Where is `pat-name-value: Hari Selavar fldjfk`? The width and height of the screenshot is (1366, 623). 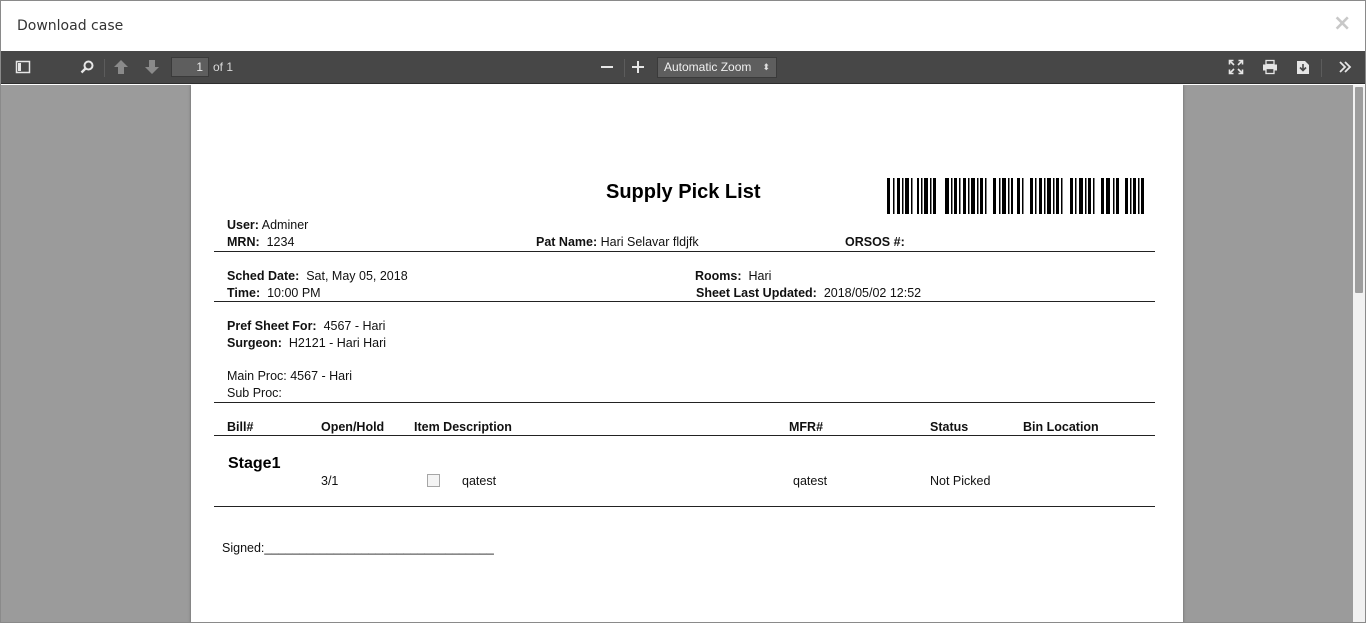
pat-name-value: Hari Selavar fldjfk is located at coordinates (649, 242).